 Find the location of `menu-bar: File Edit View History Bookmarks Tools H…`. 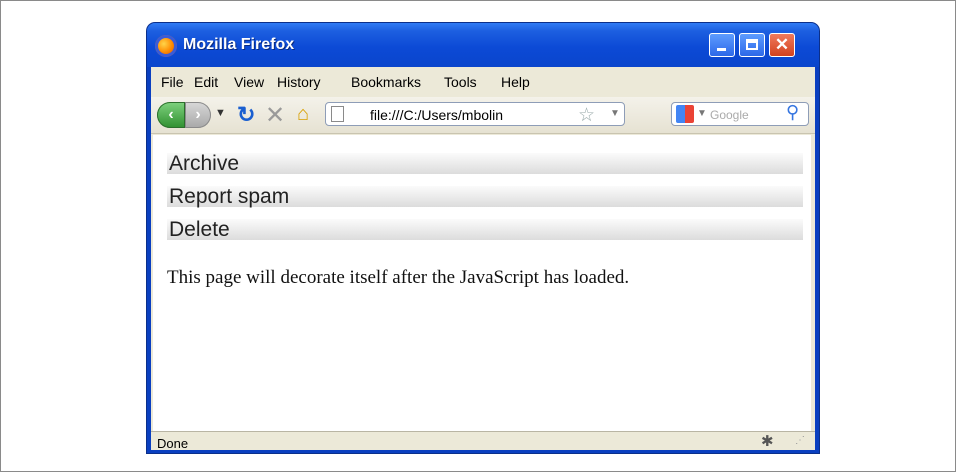

menu-bar: File Edit View History Bookmarks Tools H… is located at coordinates (483, 81).